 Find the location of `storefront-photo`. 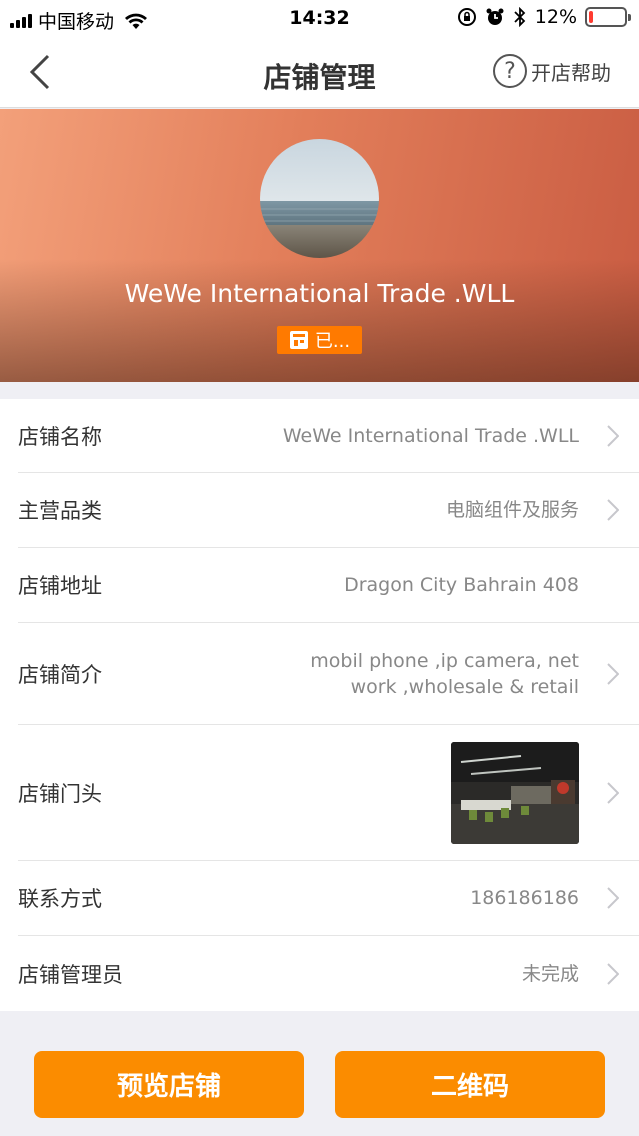

storefront-photo is located at coordinates (515, 792).